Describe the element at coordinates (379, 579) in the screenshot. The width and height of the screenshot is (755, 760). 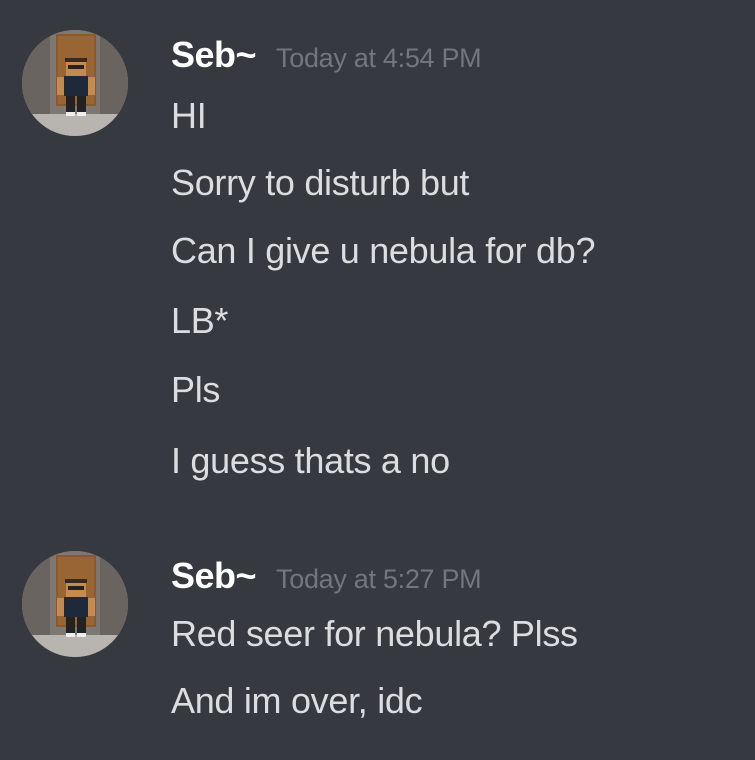
I see `timestamp: Today at 5:27 PM` at that location.